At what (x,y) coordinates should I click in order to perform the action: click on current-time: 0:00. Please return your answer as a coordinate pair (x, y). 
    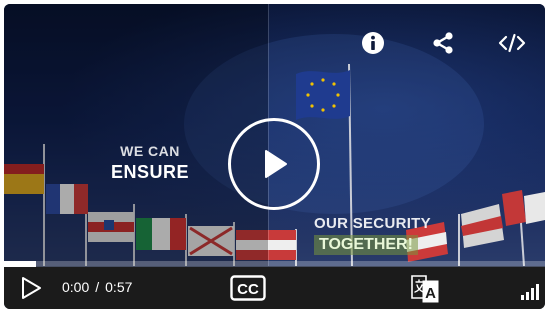
    Looking at the image, I should click on (76, 287).